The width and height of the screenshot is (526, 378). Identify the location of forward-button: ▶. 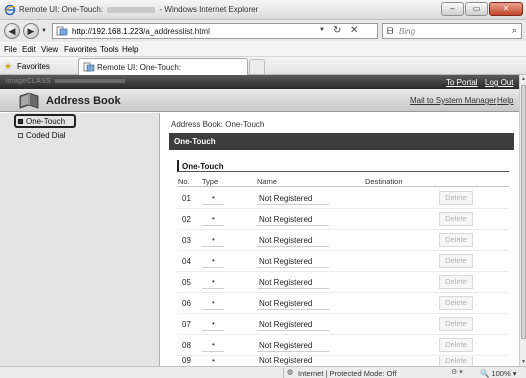
(31, 31).